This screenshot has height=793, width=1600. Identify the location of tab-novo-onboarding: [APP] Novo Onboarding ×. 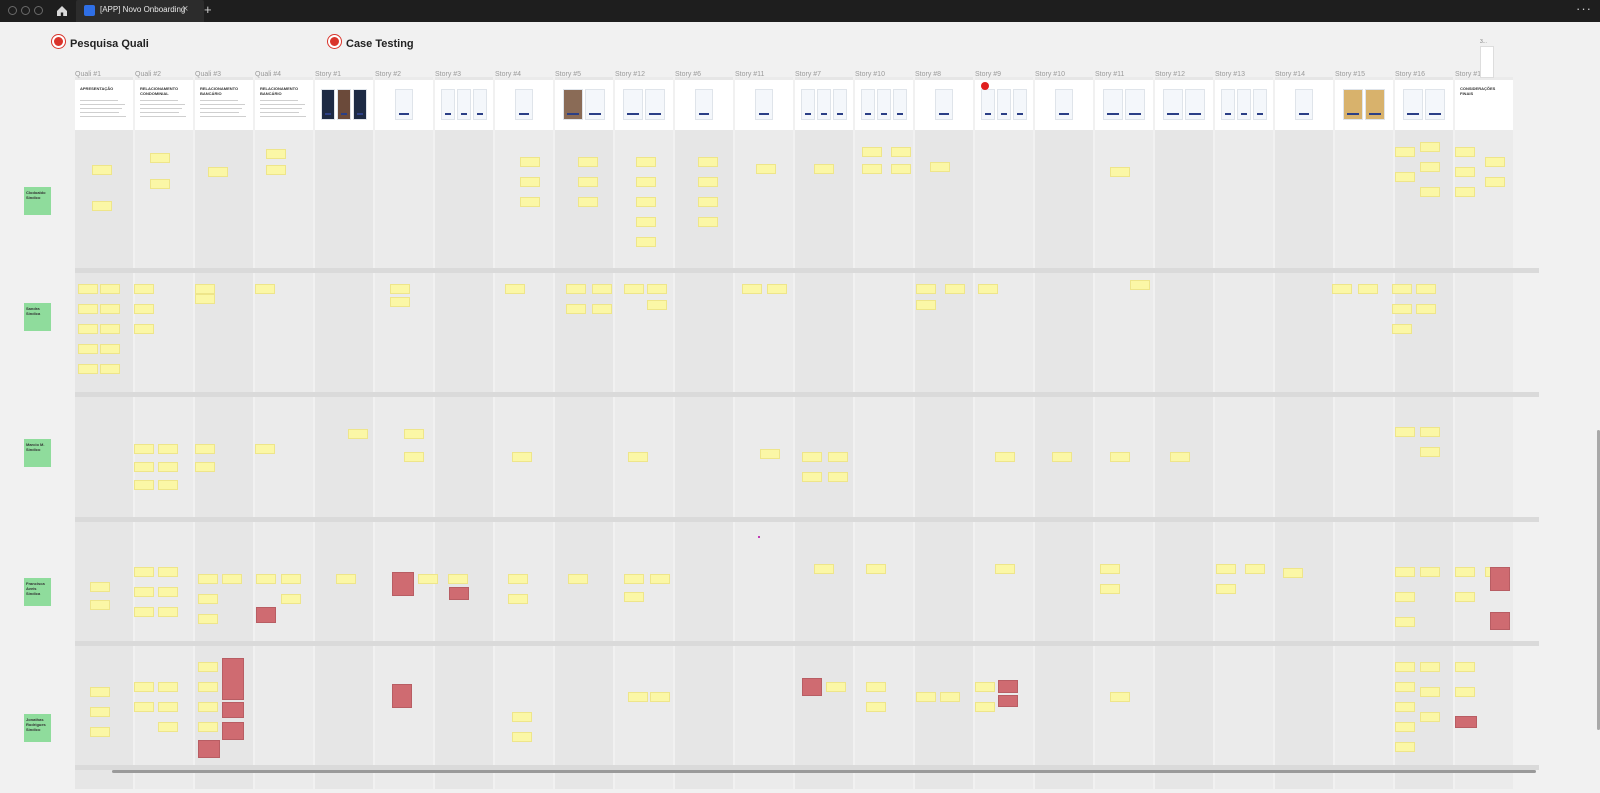
(140, 11).